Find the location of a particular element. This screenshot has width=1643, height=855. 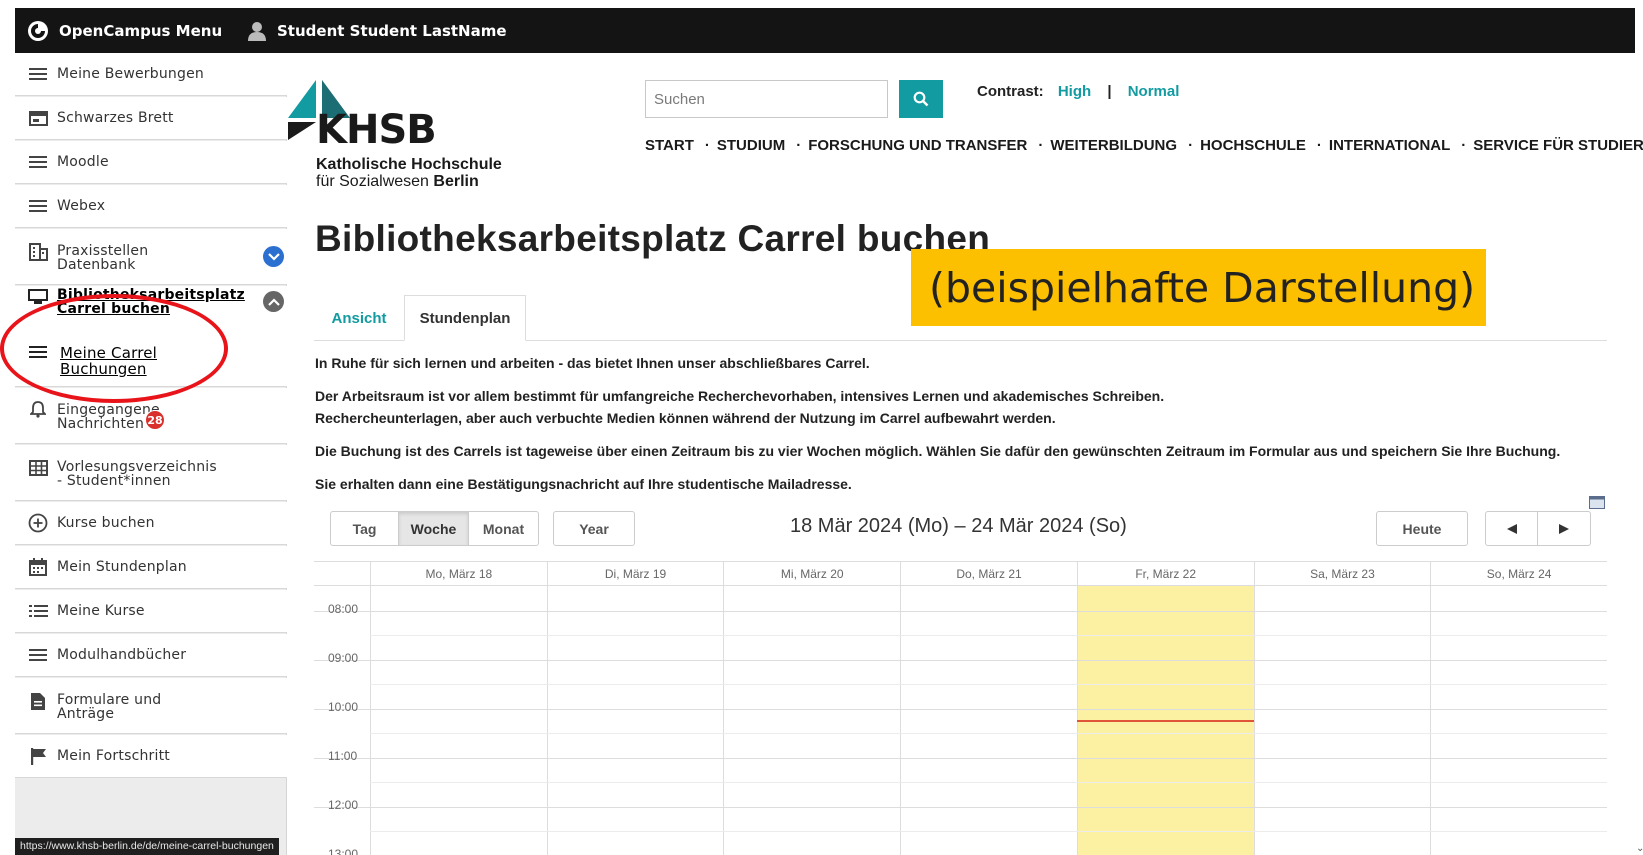

message-count-badge: 28 is located at coordinates (155, 420).